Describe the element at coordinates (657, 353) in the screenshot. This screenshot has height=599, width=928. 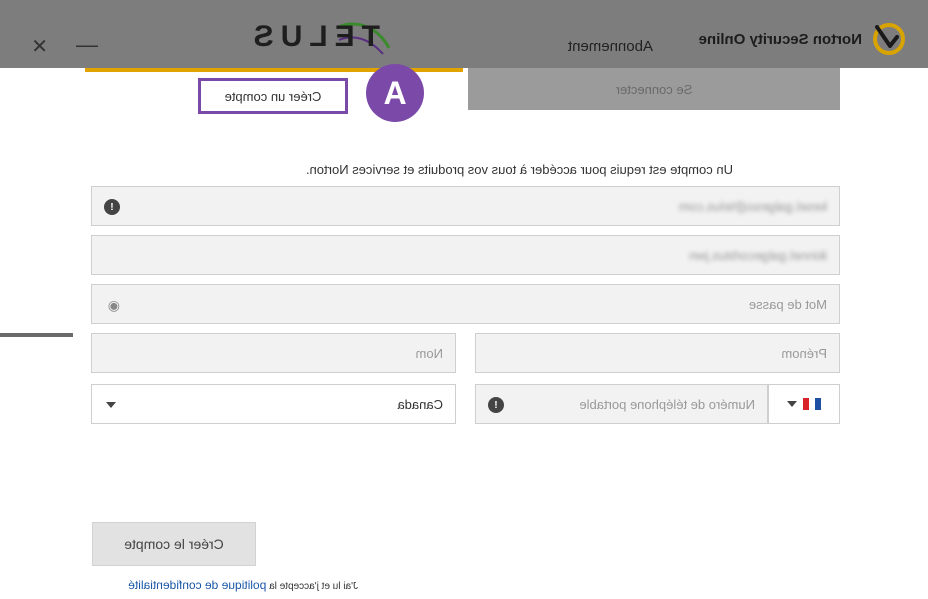
I see `firstname-field: Prénom` at that location.